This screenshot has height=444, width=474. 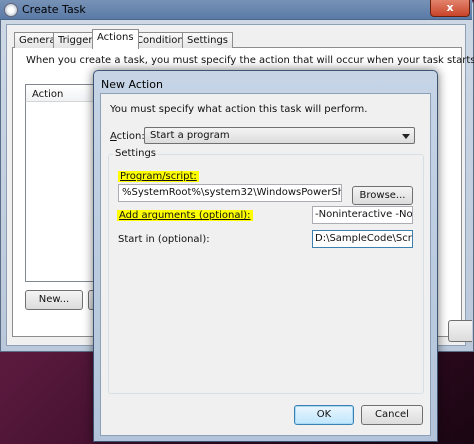 I want to click on action-column-header-label: Action, so click(x=48, y=94).